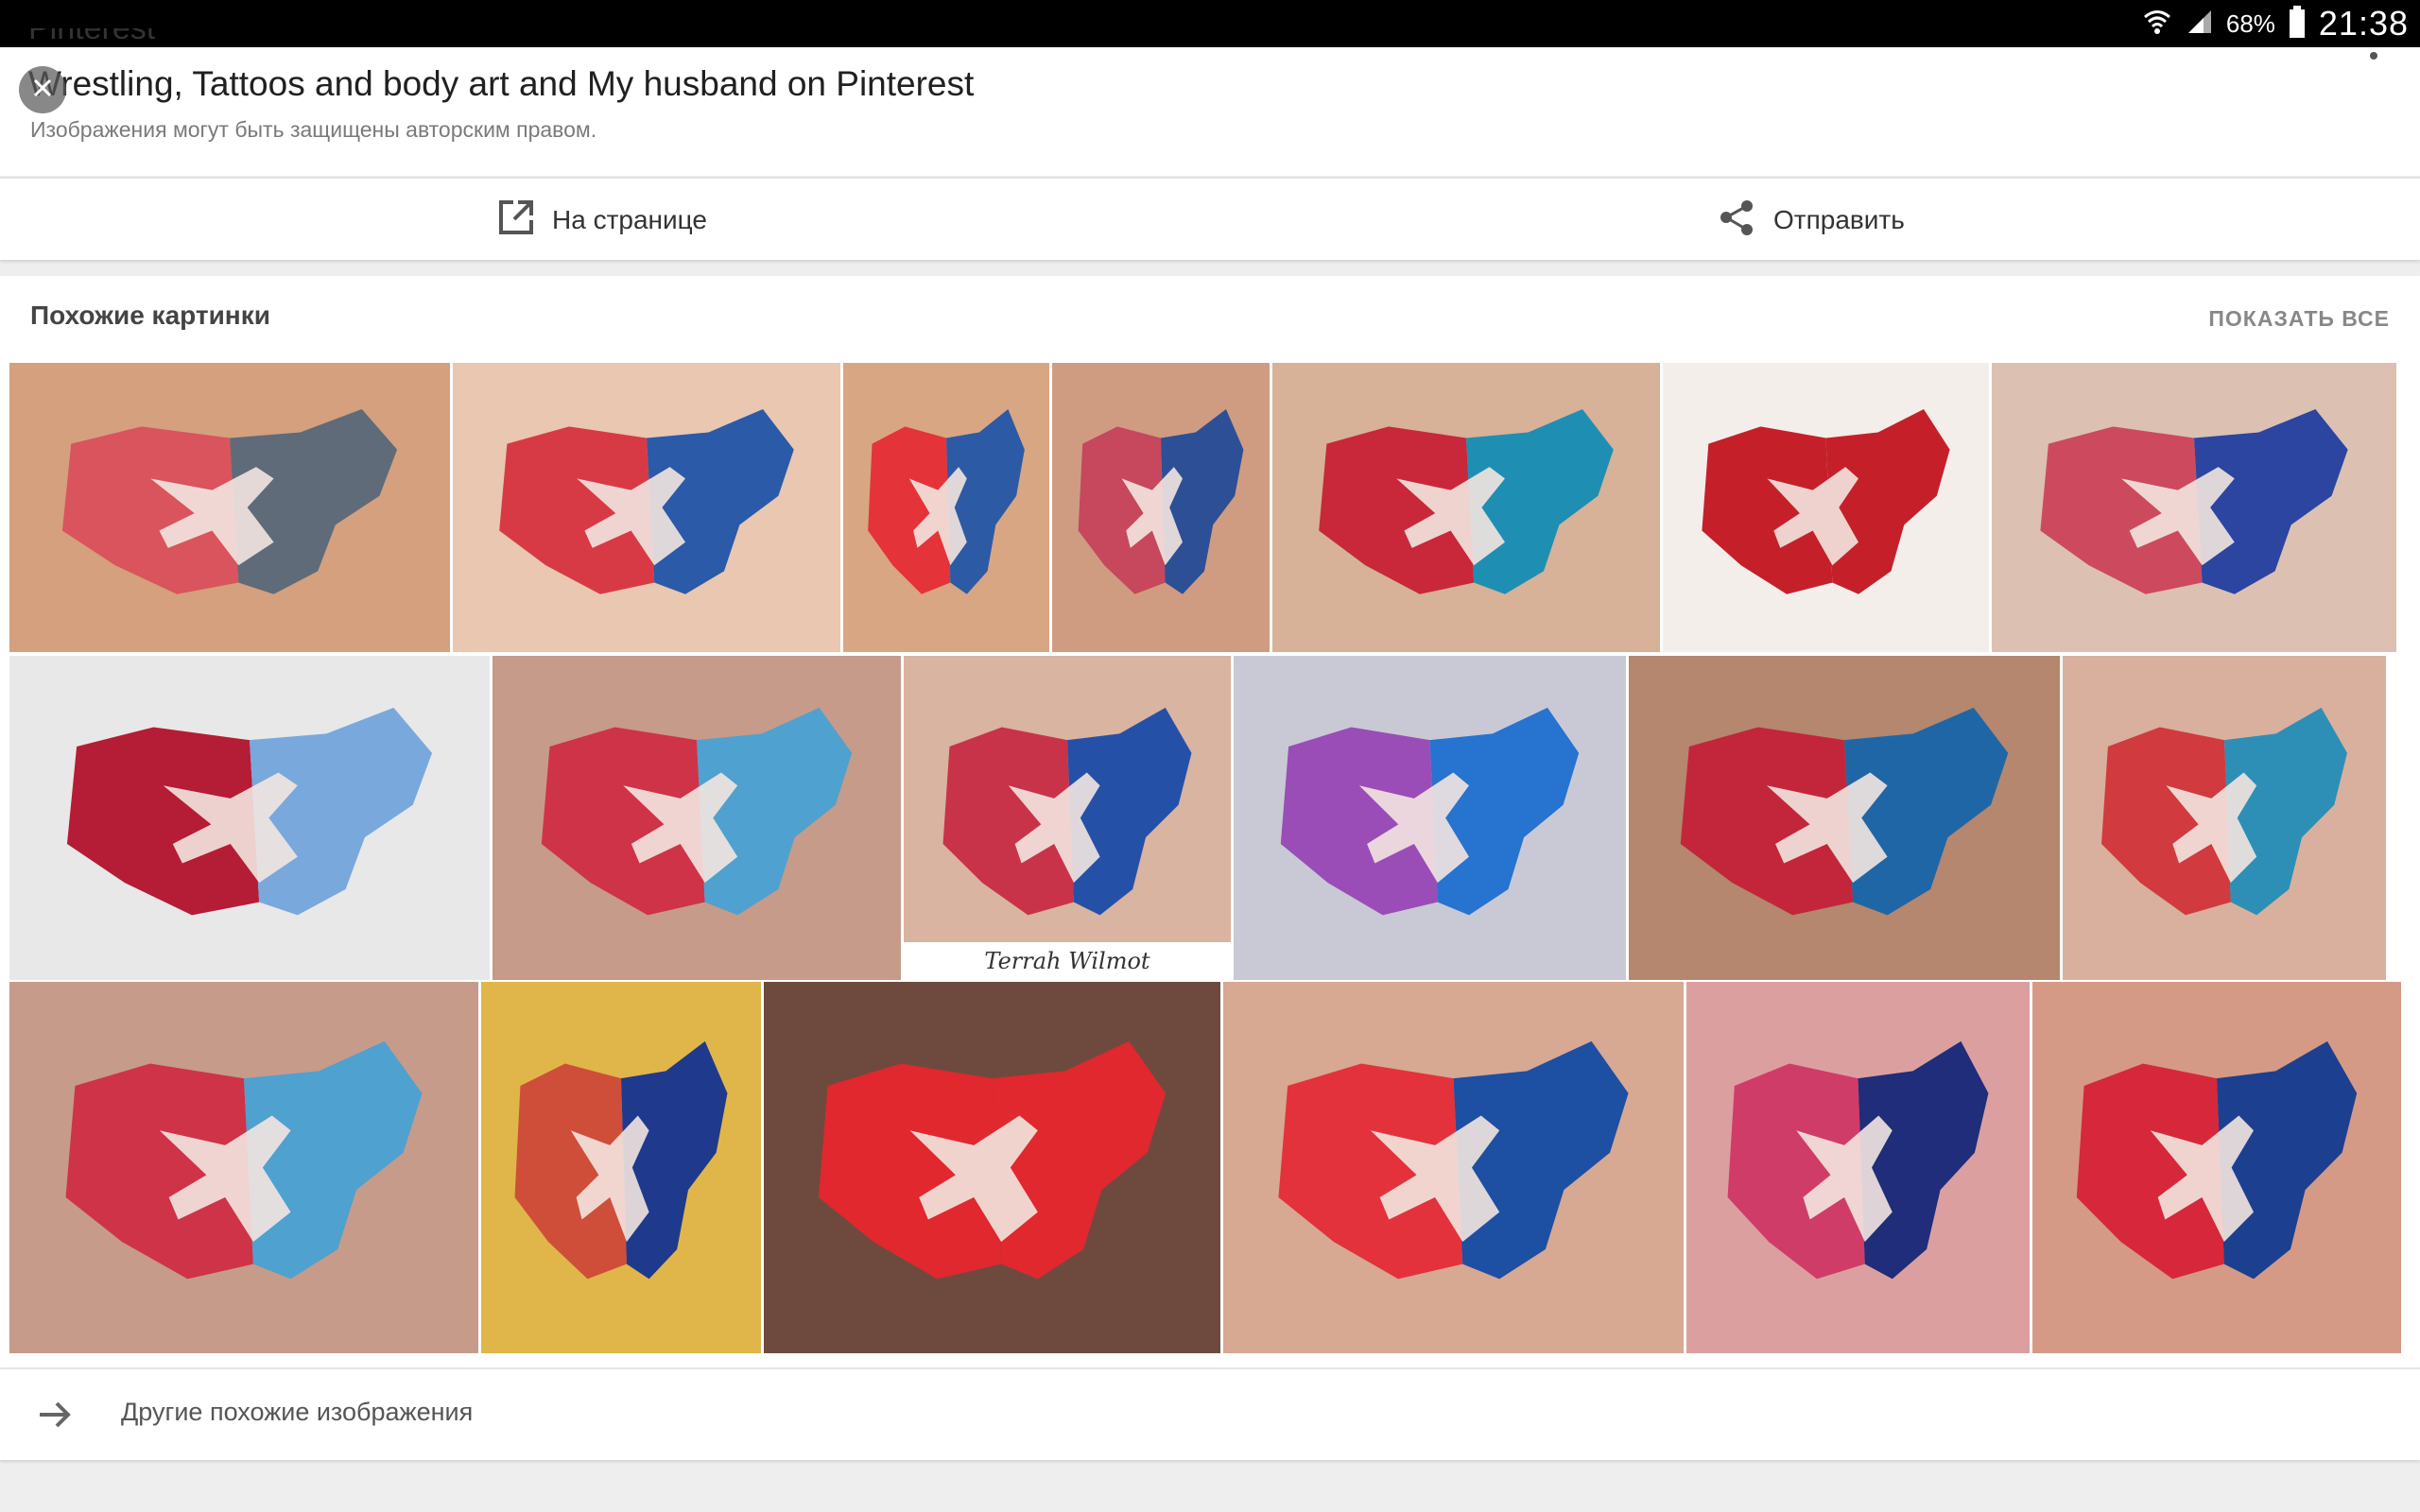 This screenshot has height=1512, width=2420. I want to click on visit-page-label: На странице, so click(629, 219).